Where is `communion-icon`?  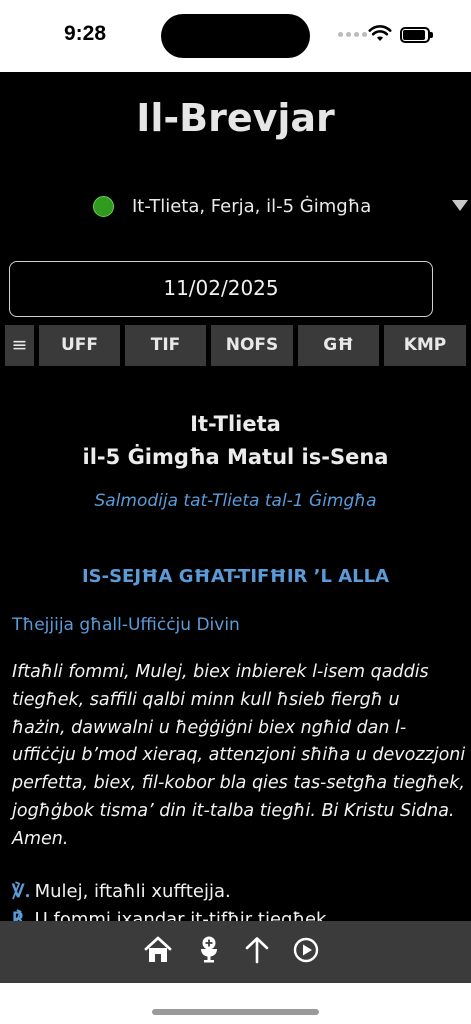 communion-icon is located at coordinates (209, 950).